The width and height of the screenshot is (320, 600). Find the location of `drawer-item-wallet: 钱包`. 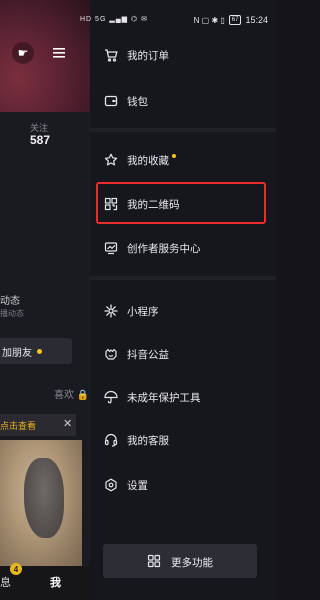

drawer-item-wallet: 钱包 is located at coordinates (183, 101).